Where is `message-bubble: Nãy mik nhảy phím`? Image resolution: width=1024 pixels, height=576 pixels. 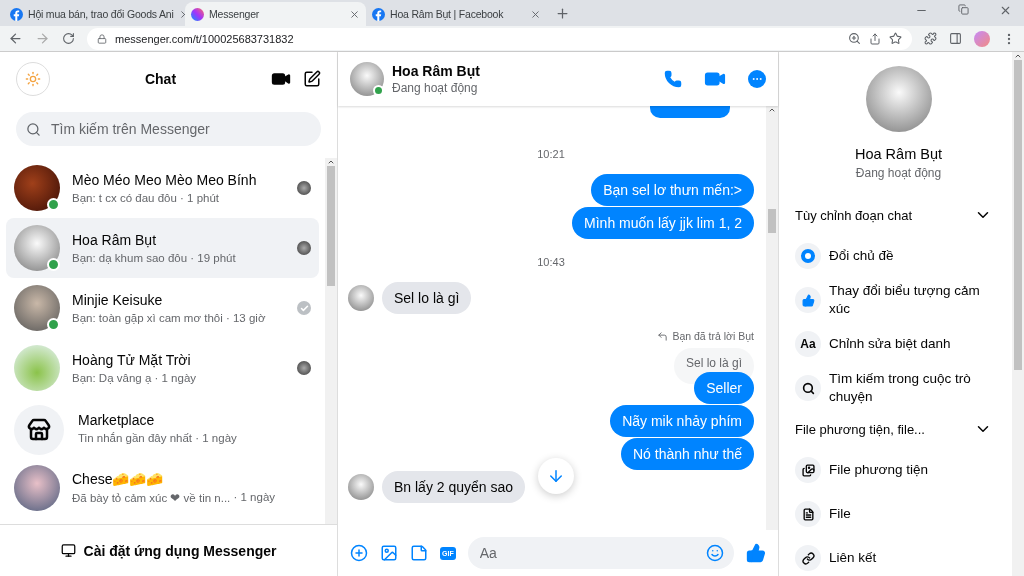
message-bubble: Nãy mik nhảy phím is located at coordinates (682, 421).